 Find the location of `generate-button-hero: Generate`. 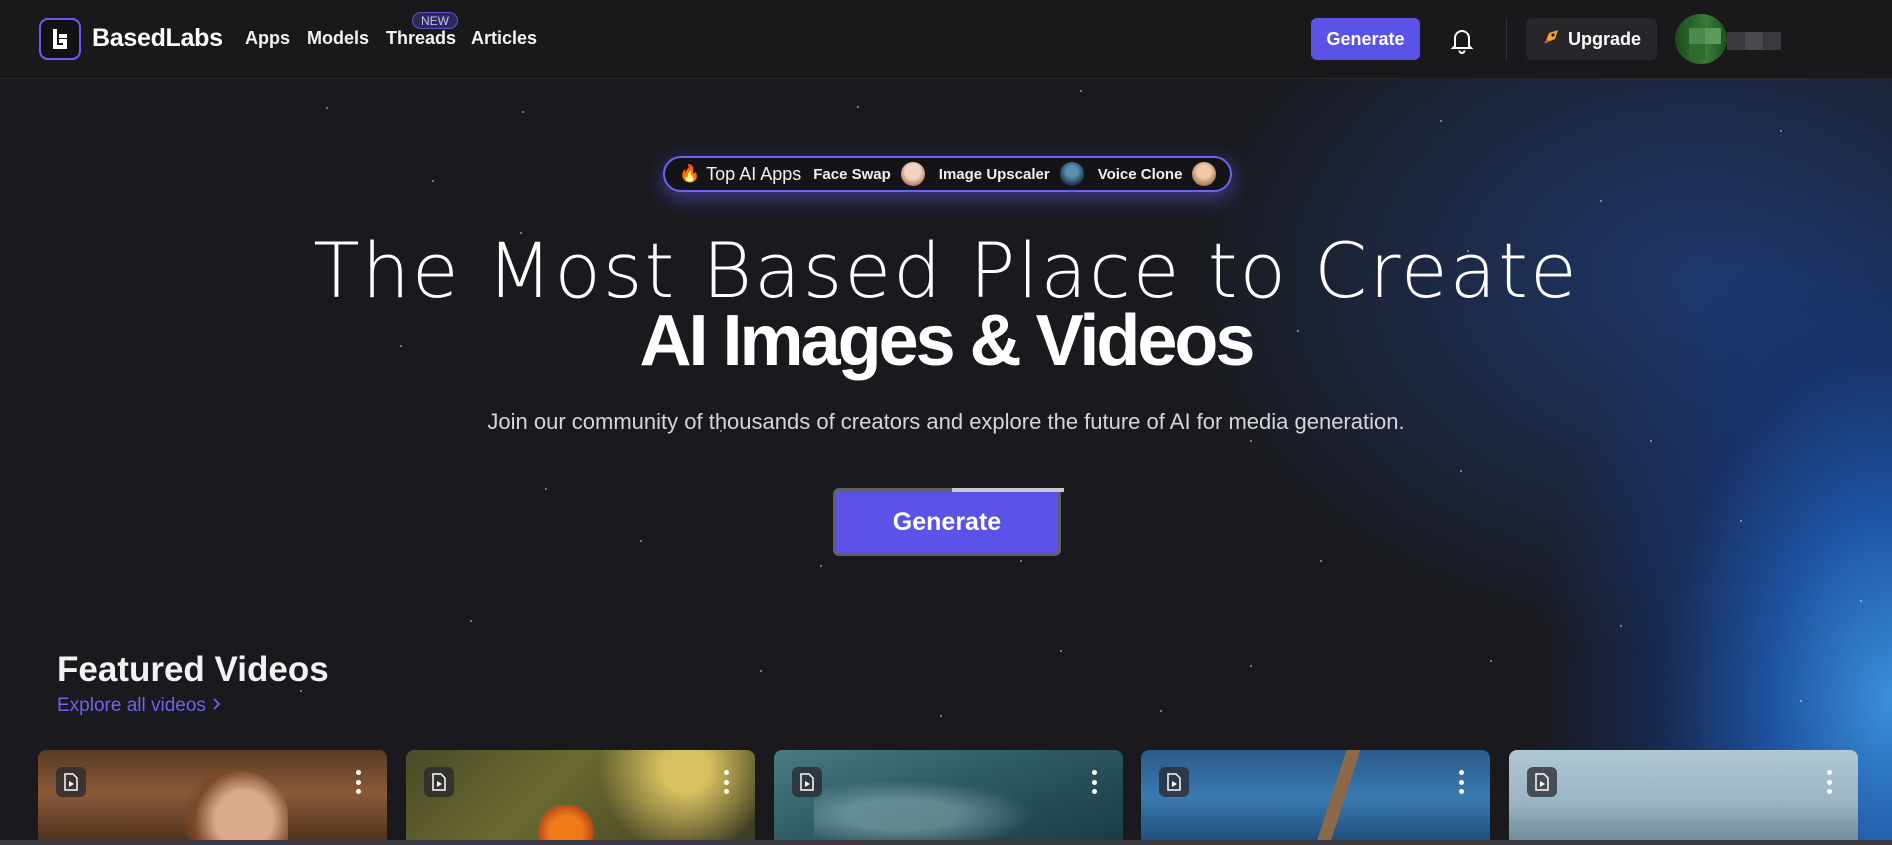

generate-button-hero: Generate is located at coordinates (948, 522).